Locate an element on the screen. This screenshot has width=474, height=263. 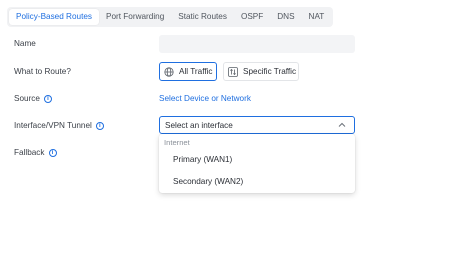
fallback-label-text: Fallback is located at coordinates (29, 152).